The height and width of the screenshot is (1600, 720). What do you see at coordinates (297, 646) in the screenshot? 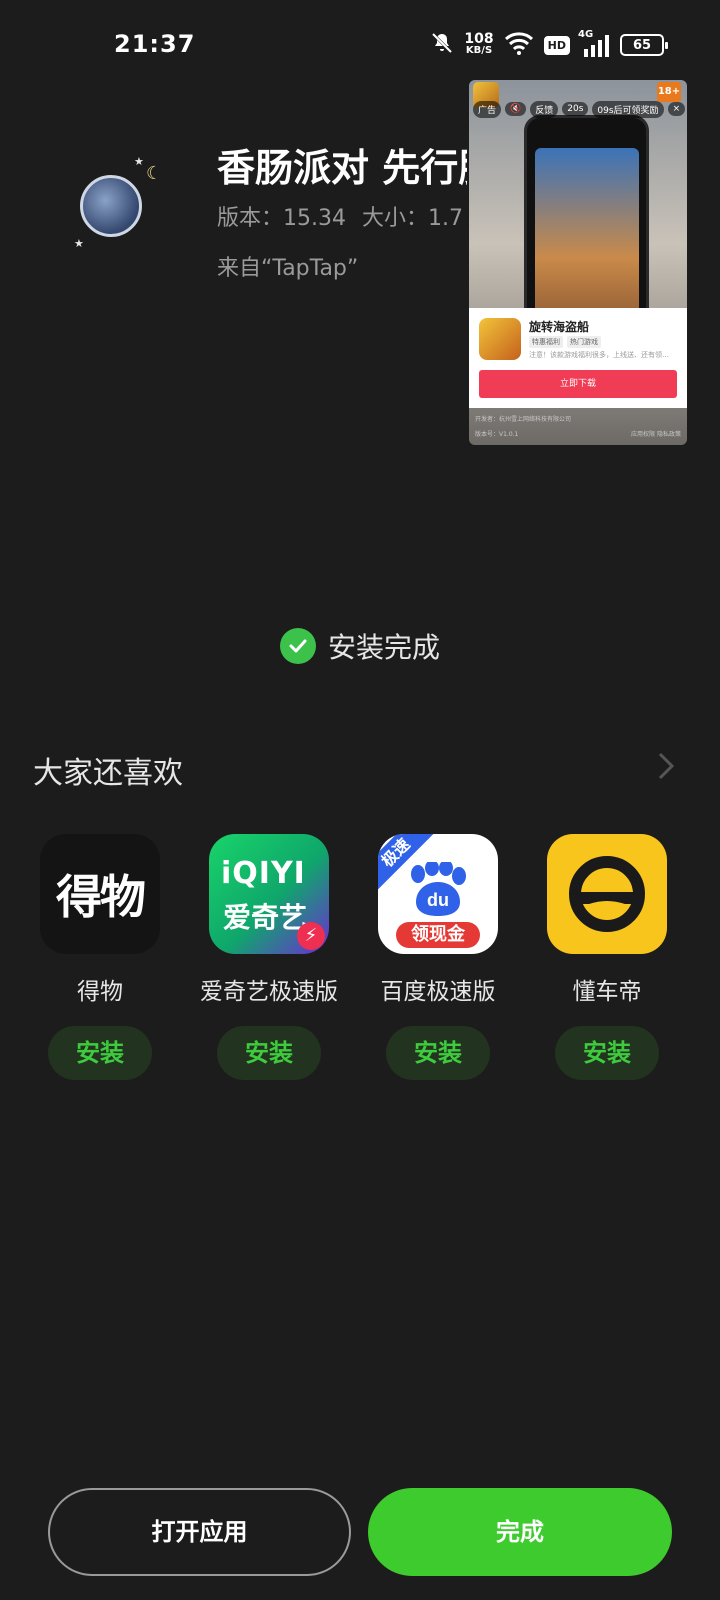
I see `check-circle-icon` at bounding box center [297, 646].